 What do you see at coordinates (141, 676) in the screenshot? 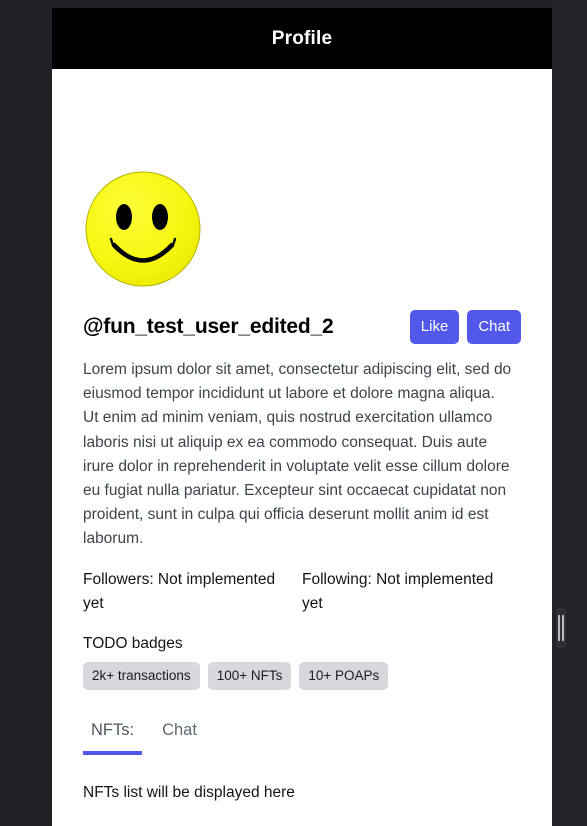
I see `badge-transactions: 2k+ transactions` at bounding box center [141, 676].